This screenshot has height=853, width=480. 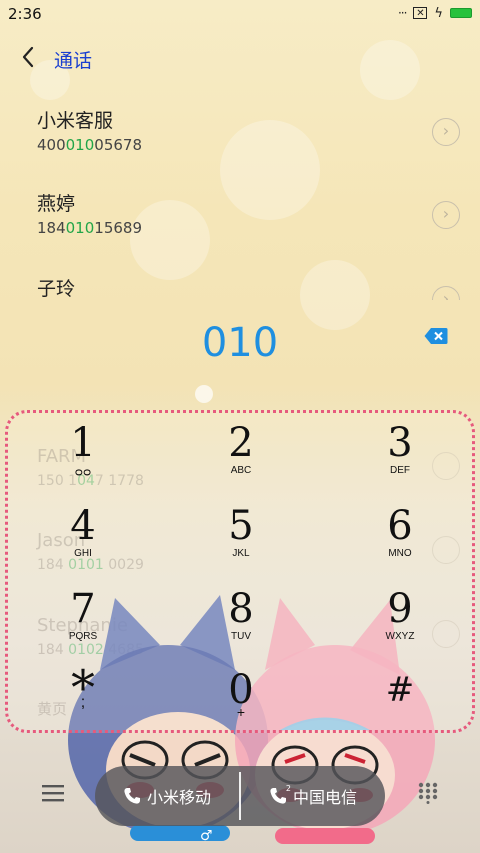 I want to click on key-3: 3 DEF, so click(x=400, y=461).